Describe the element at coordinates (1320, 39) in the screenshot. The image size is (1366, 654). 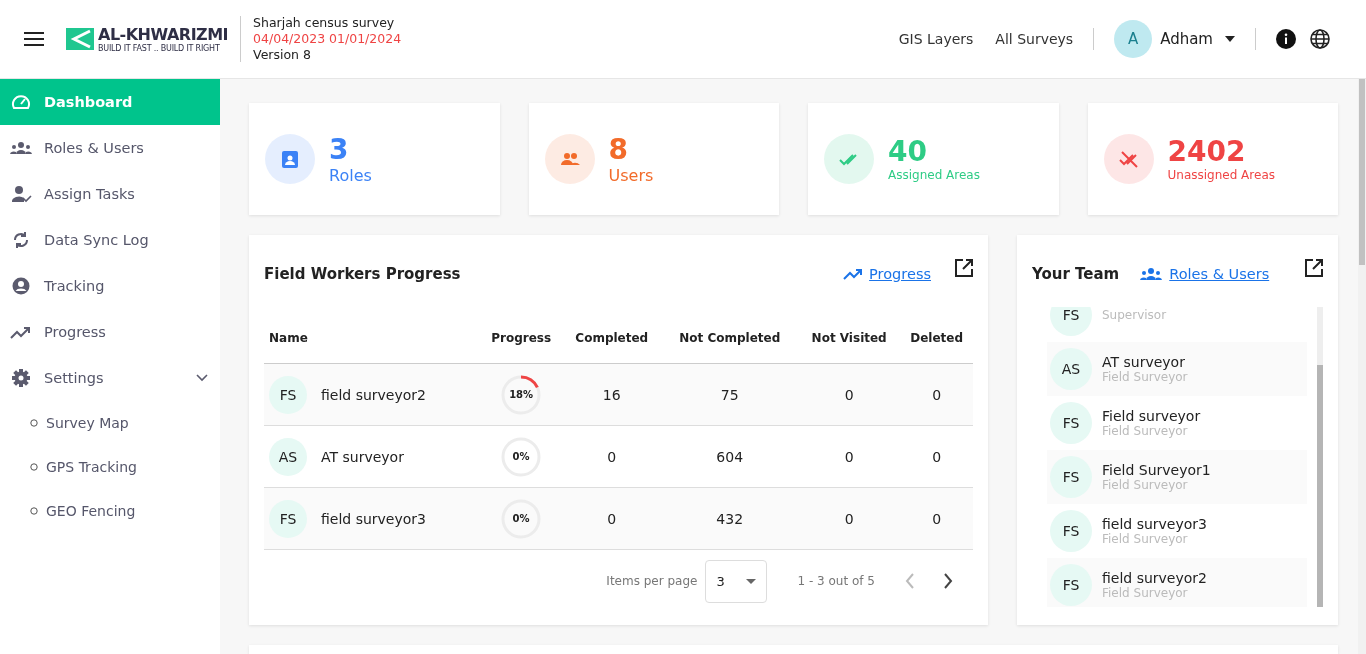
I see `globe-icon` at that location.